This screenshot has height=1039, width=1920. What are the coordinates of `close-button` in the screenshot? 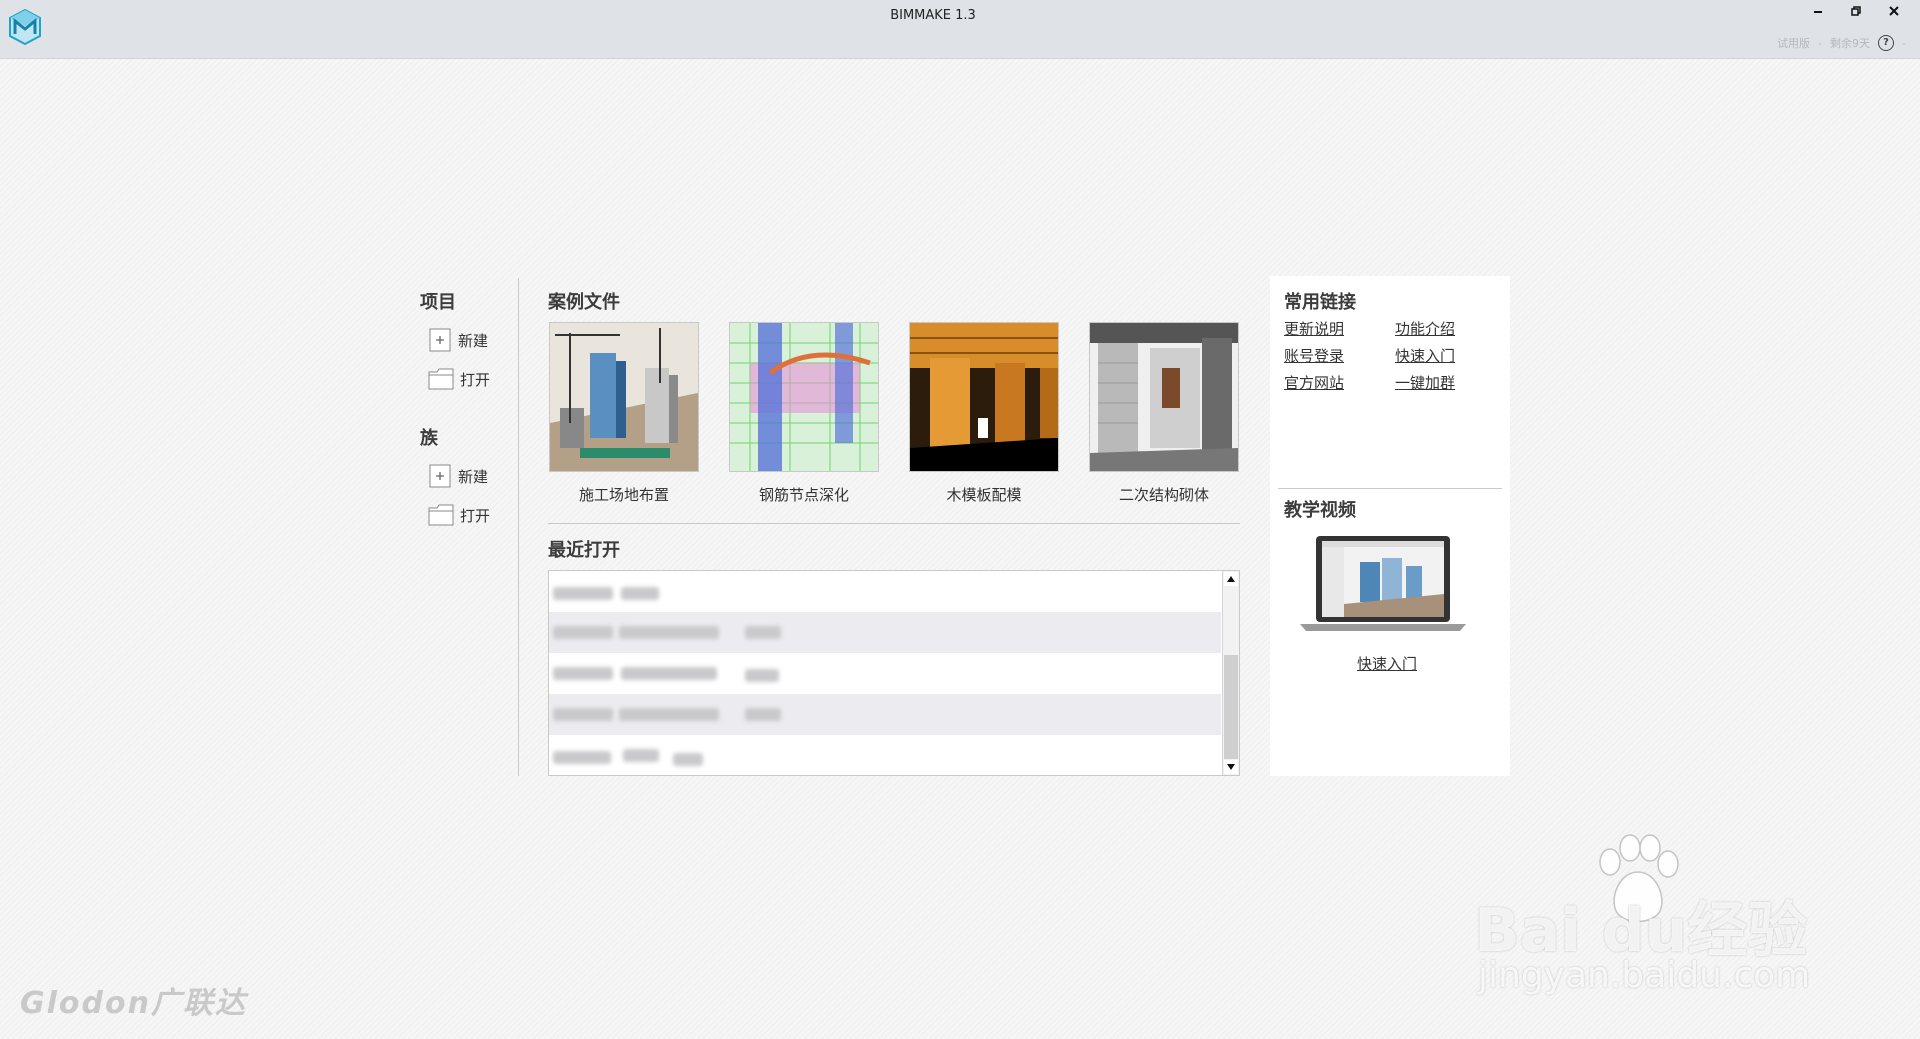 It's located at (1894, 11).